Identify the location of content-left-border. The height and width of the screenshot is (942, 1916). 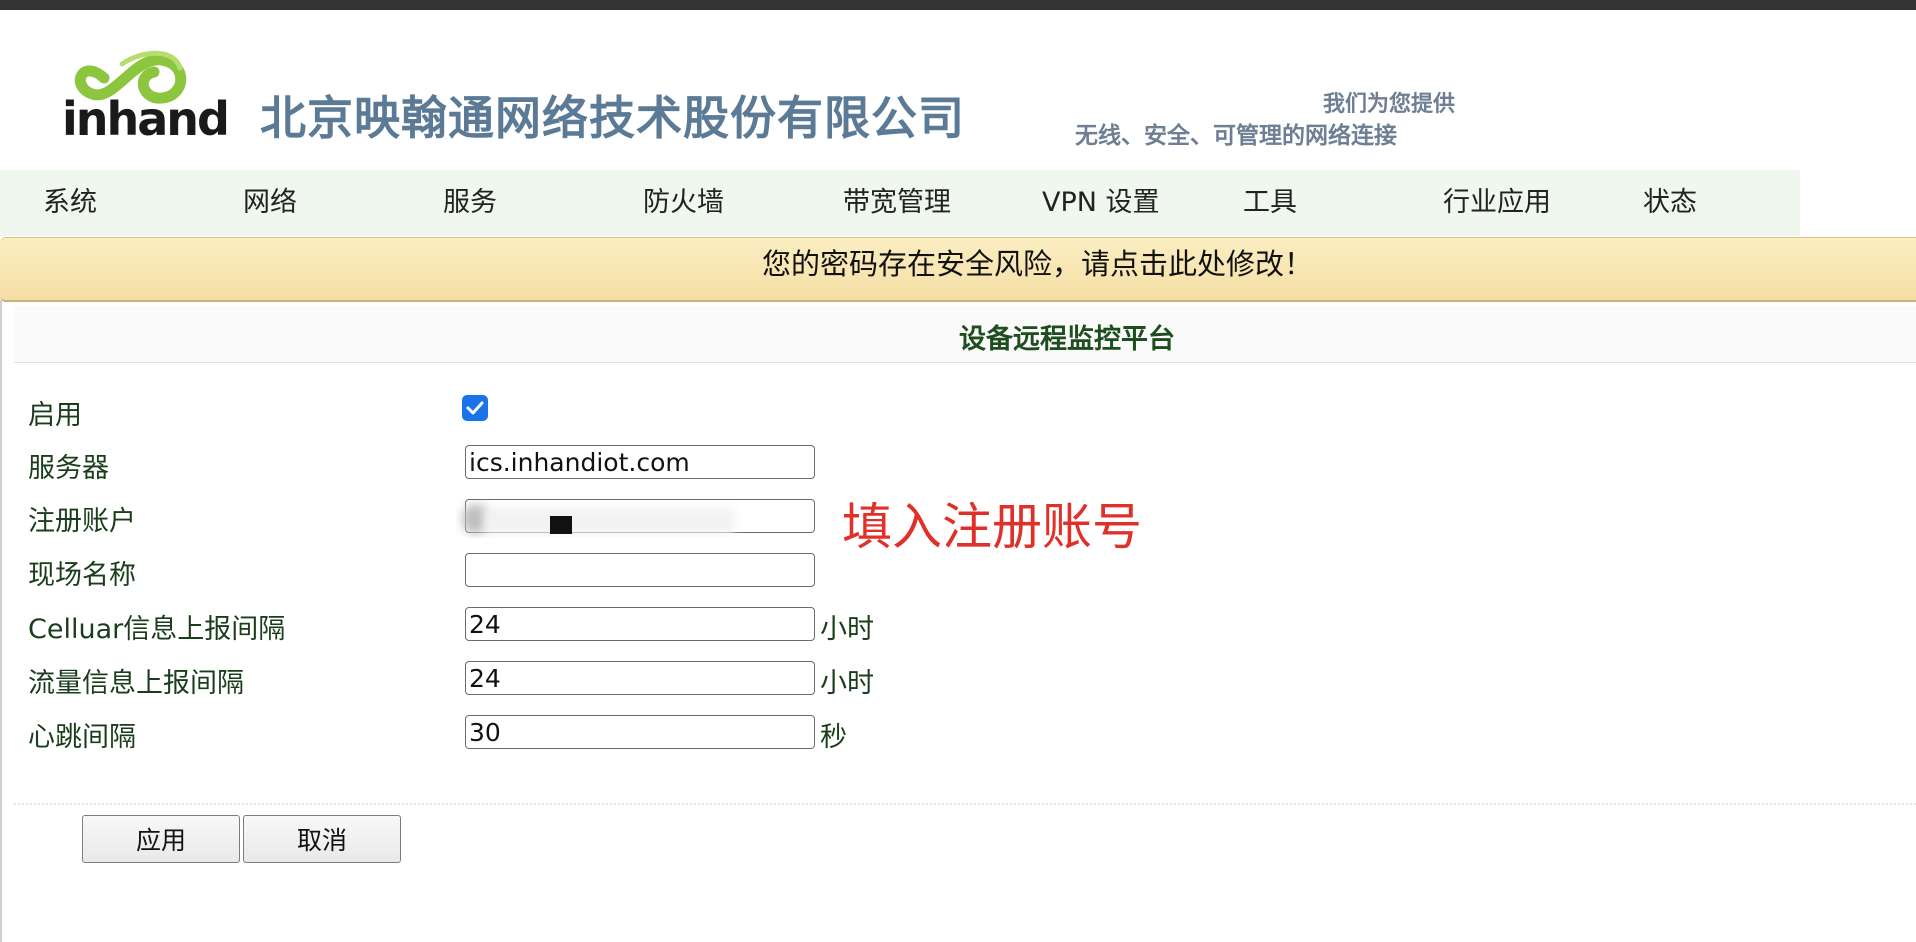
(1, 621).